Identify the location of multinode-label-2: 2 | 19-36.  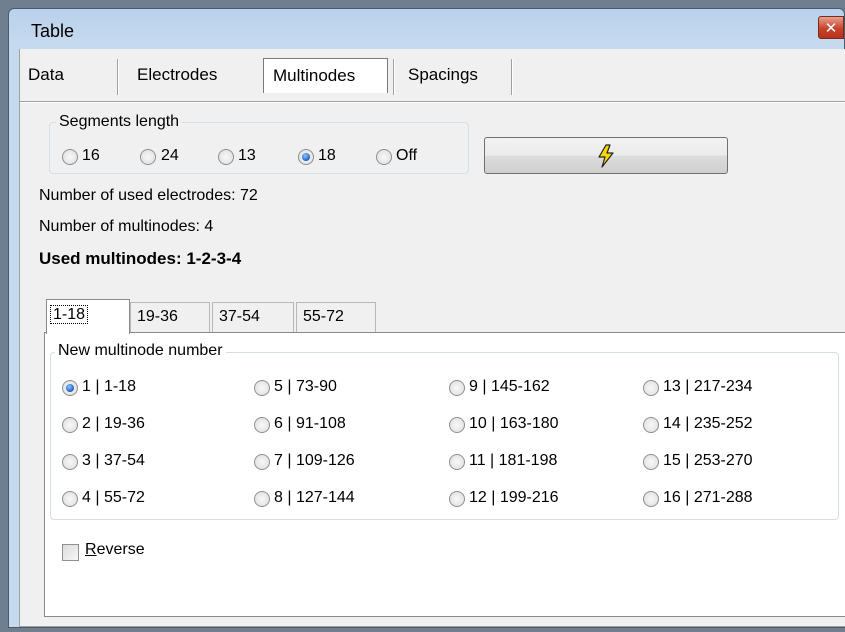
(113, 423).